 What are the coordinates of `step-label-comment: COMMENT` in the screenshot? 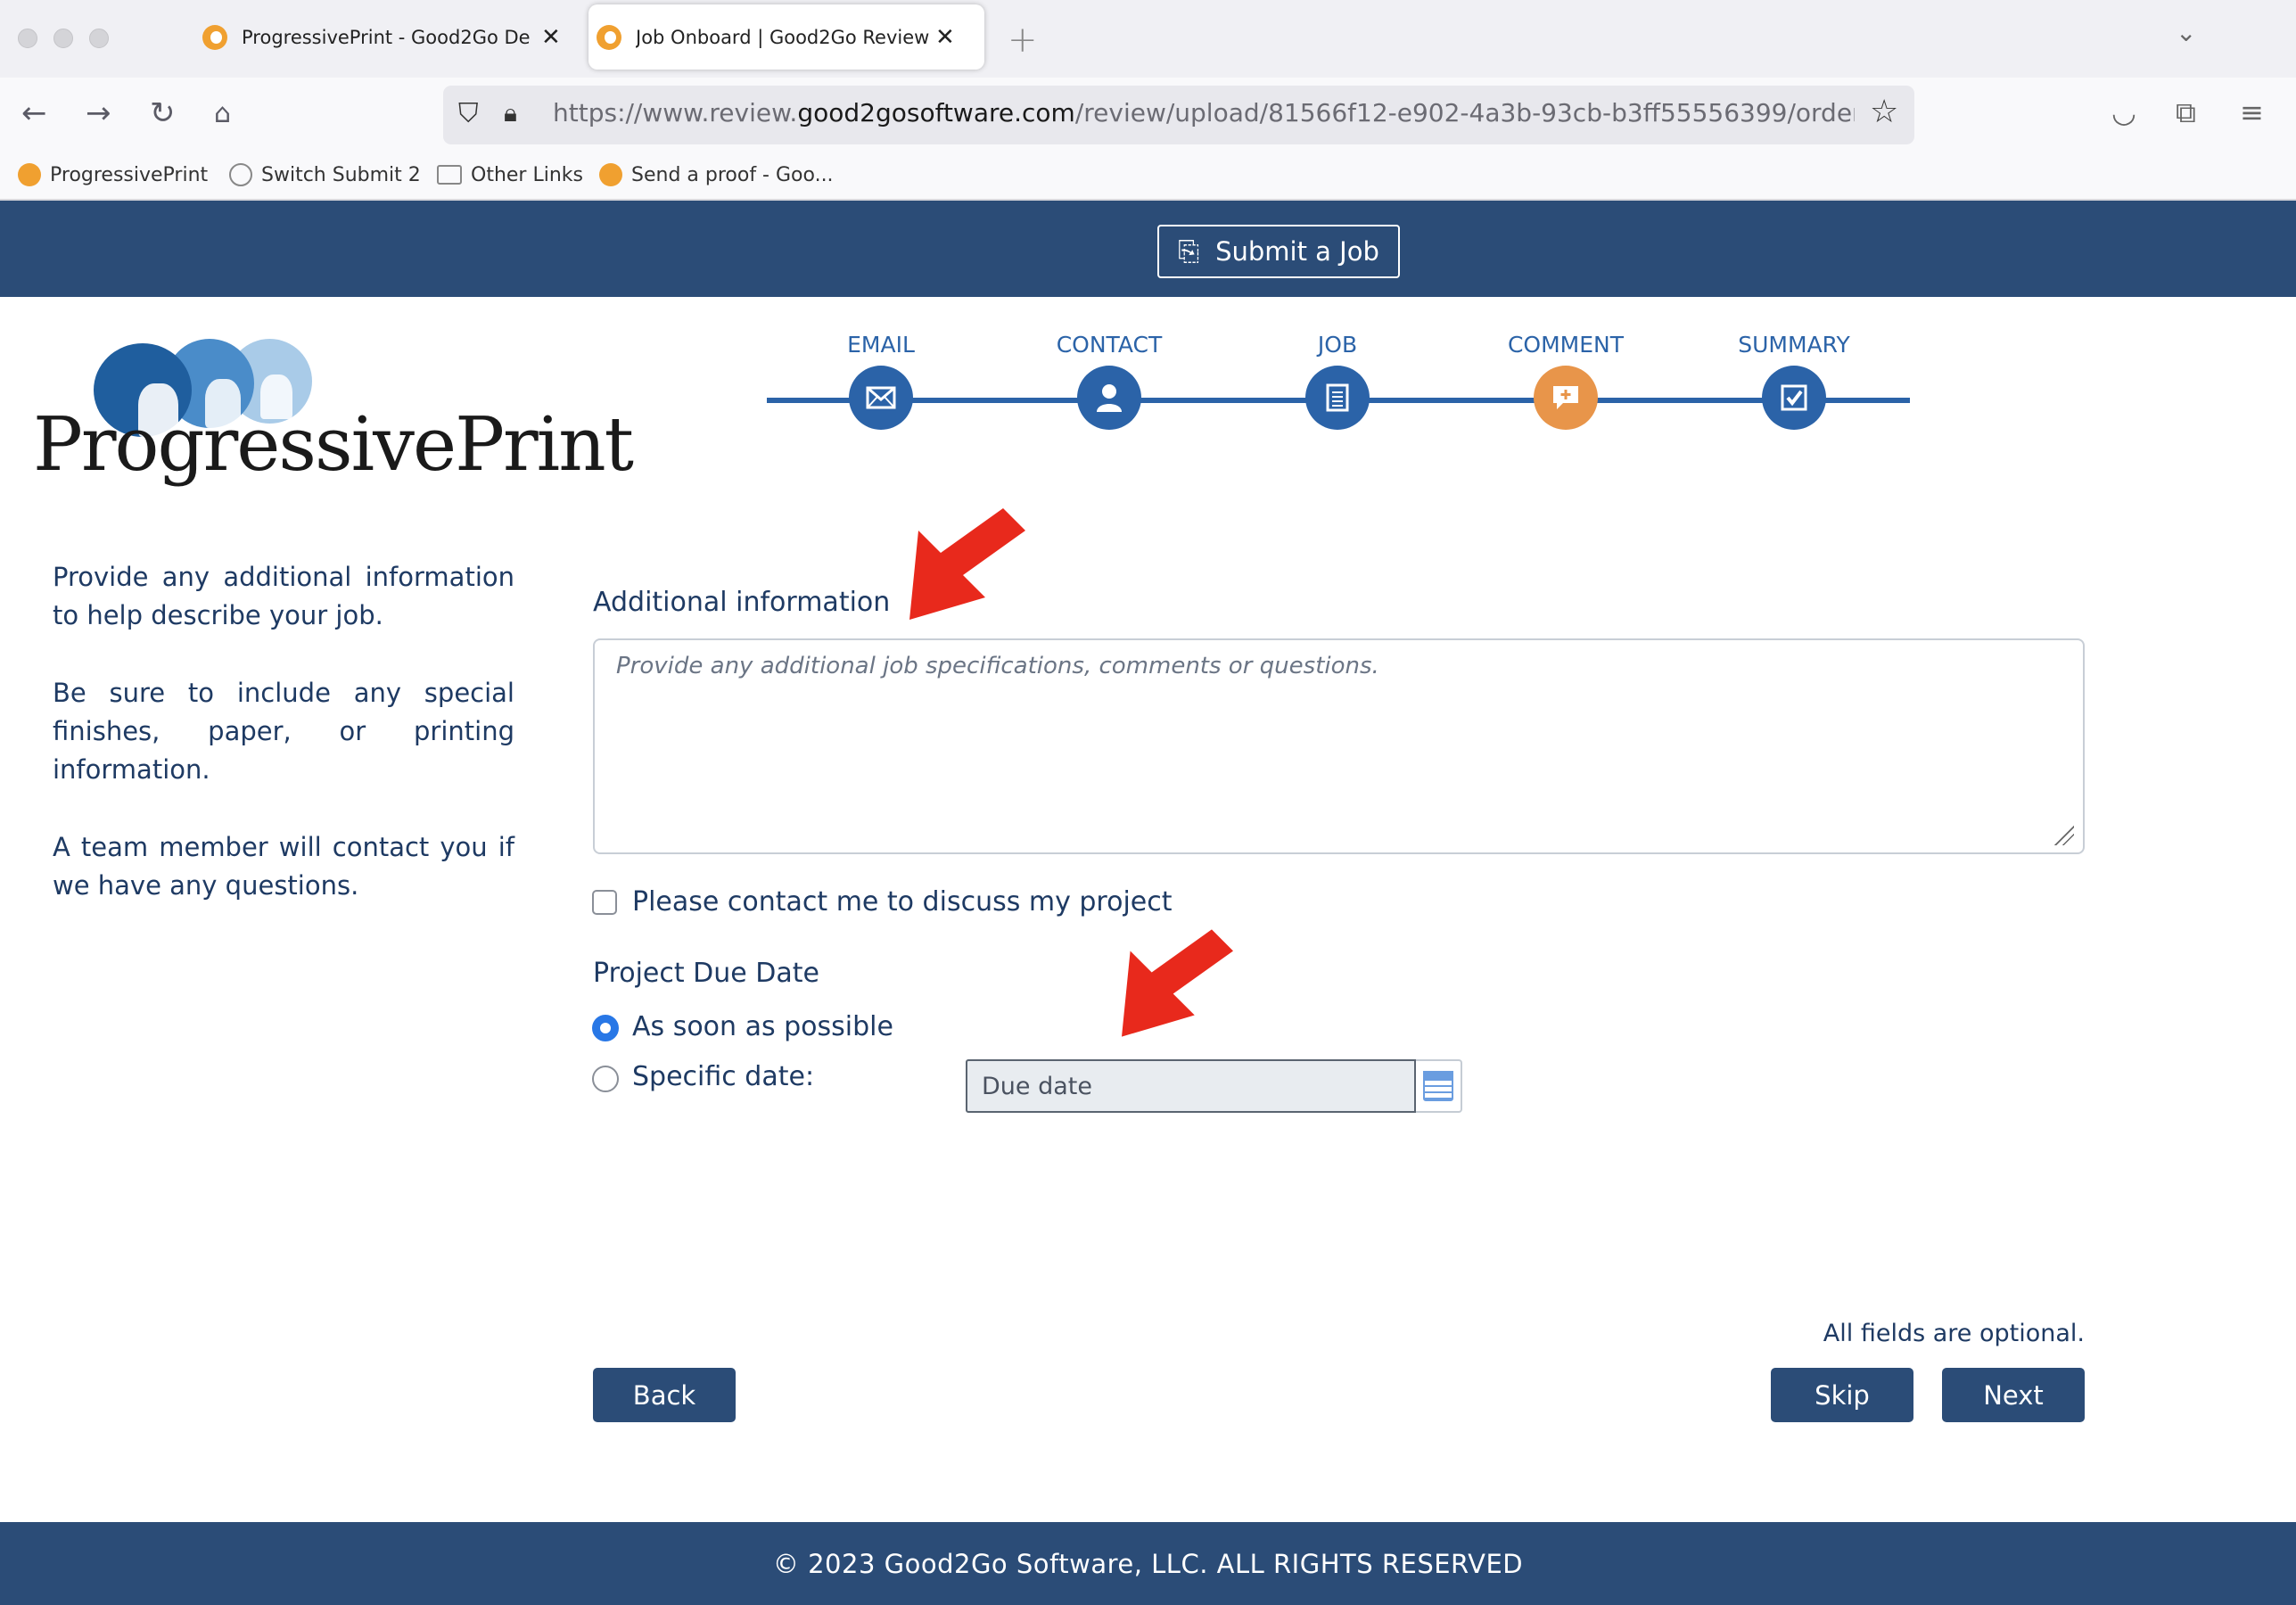 It's located at (1566, 345).